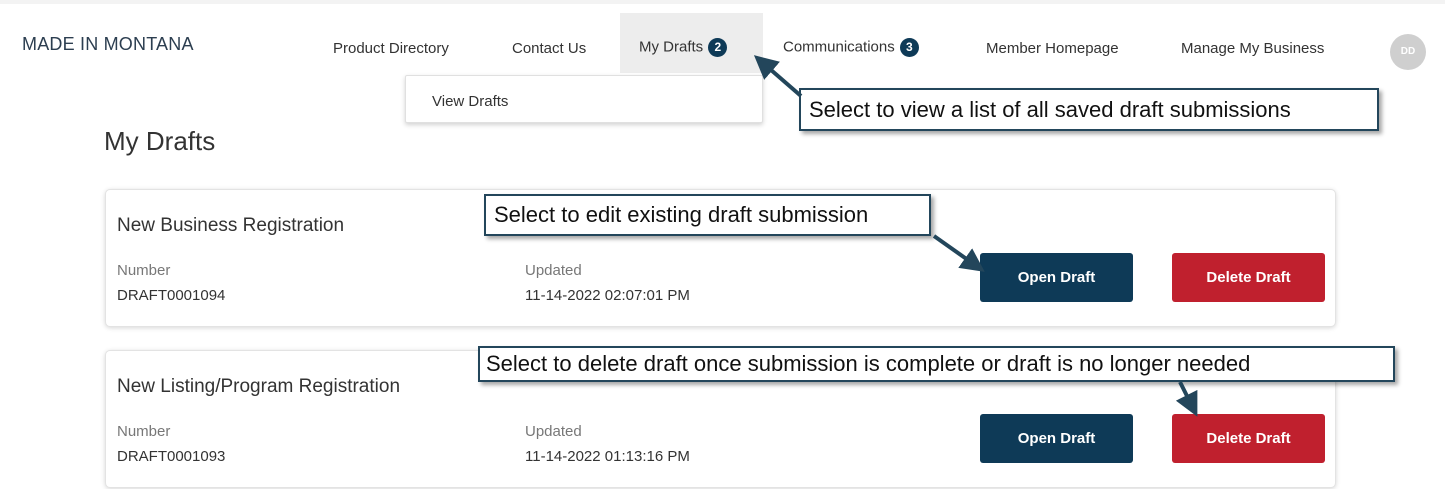 The width and height of the screenshot is (1445, 489). I want to click on top-divider, so click(722, 2).